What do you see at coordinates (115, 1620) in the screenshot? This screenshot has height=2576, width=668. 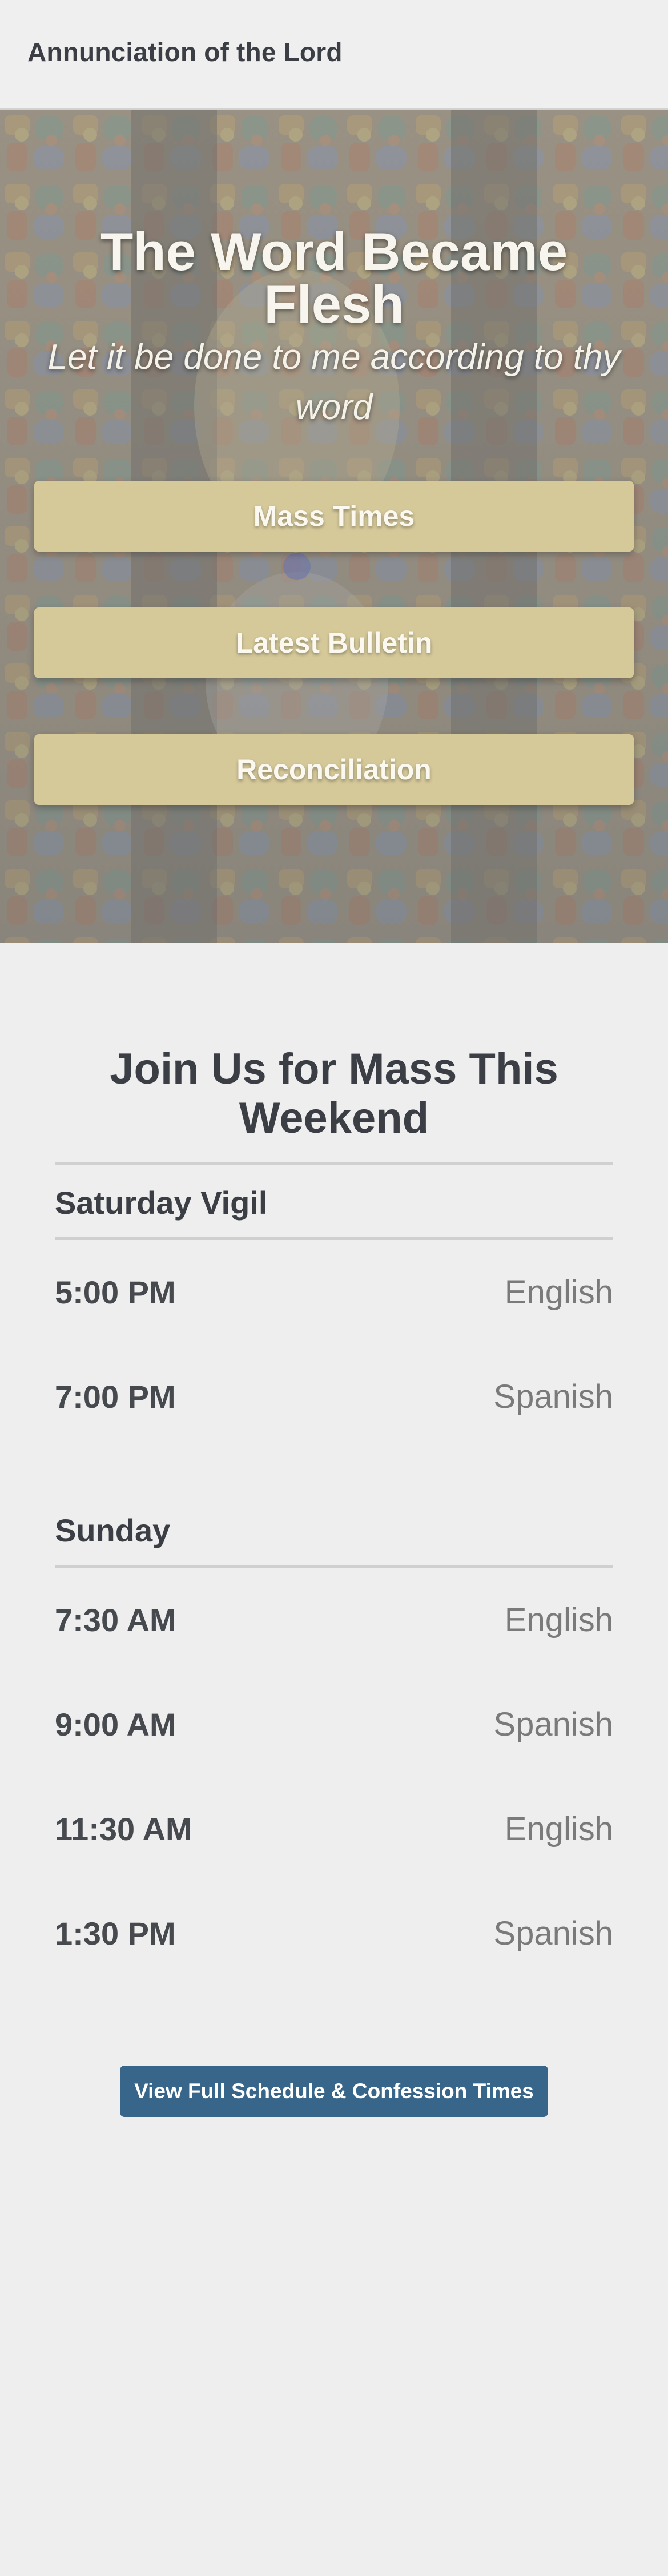 I see `mass-time: 7:30 AM` at bounding box center [115, 1620].